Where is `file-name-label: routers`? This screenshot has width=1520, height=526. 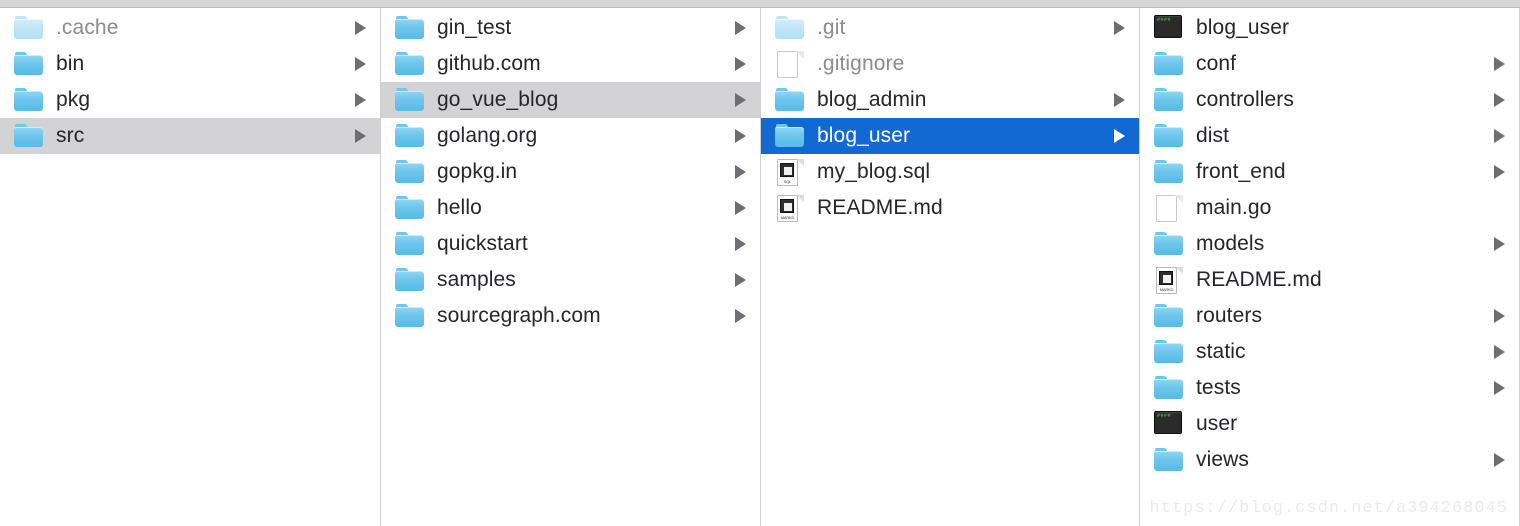
file-name-label: routers is located at coordinates (1229, 315).